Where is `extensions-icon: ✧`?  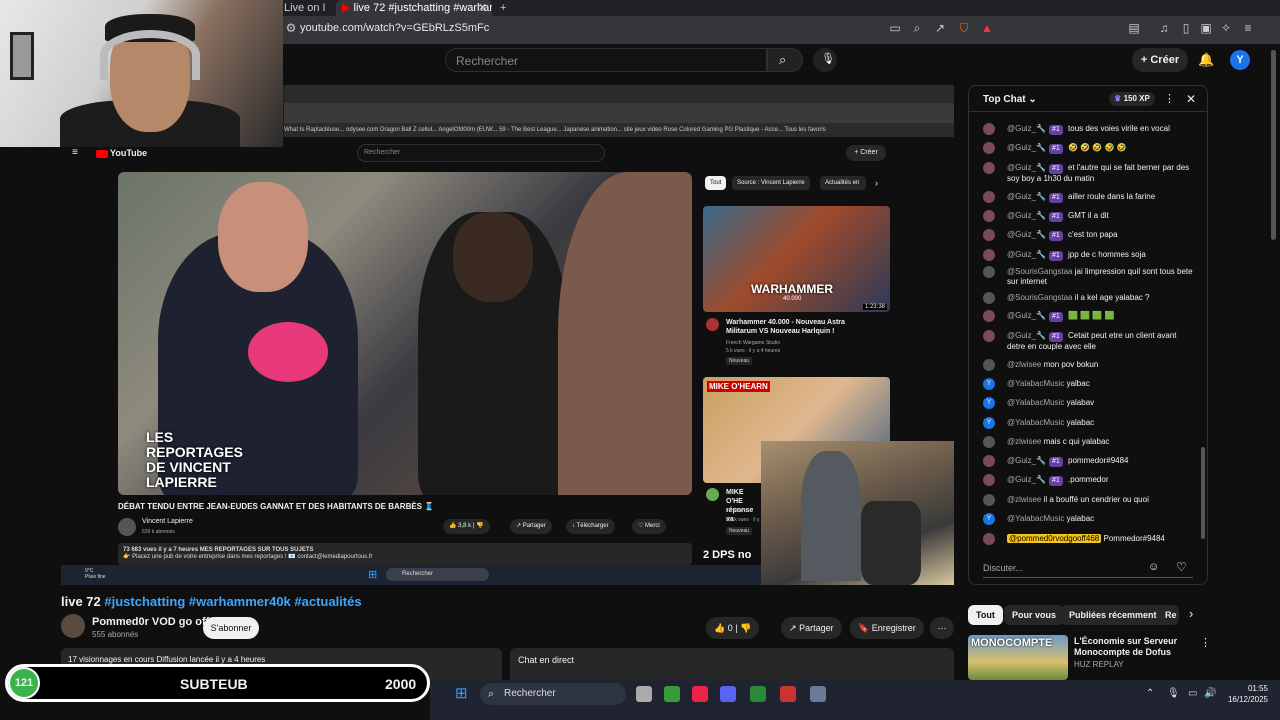 extensions-icon: ✧ is located at coordinates (1226, 28).